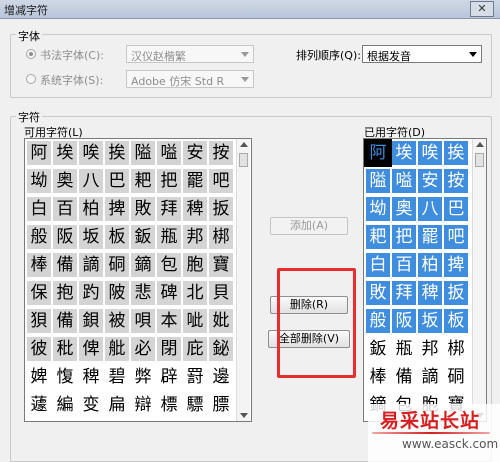 The image size is (500, 462). What do you see at coordinates (221, 349) in the screenshot?
I see `char-cell: 鉍` at bounding box center [221, 349].